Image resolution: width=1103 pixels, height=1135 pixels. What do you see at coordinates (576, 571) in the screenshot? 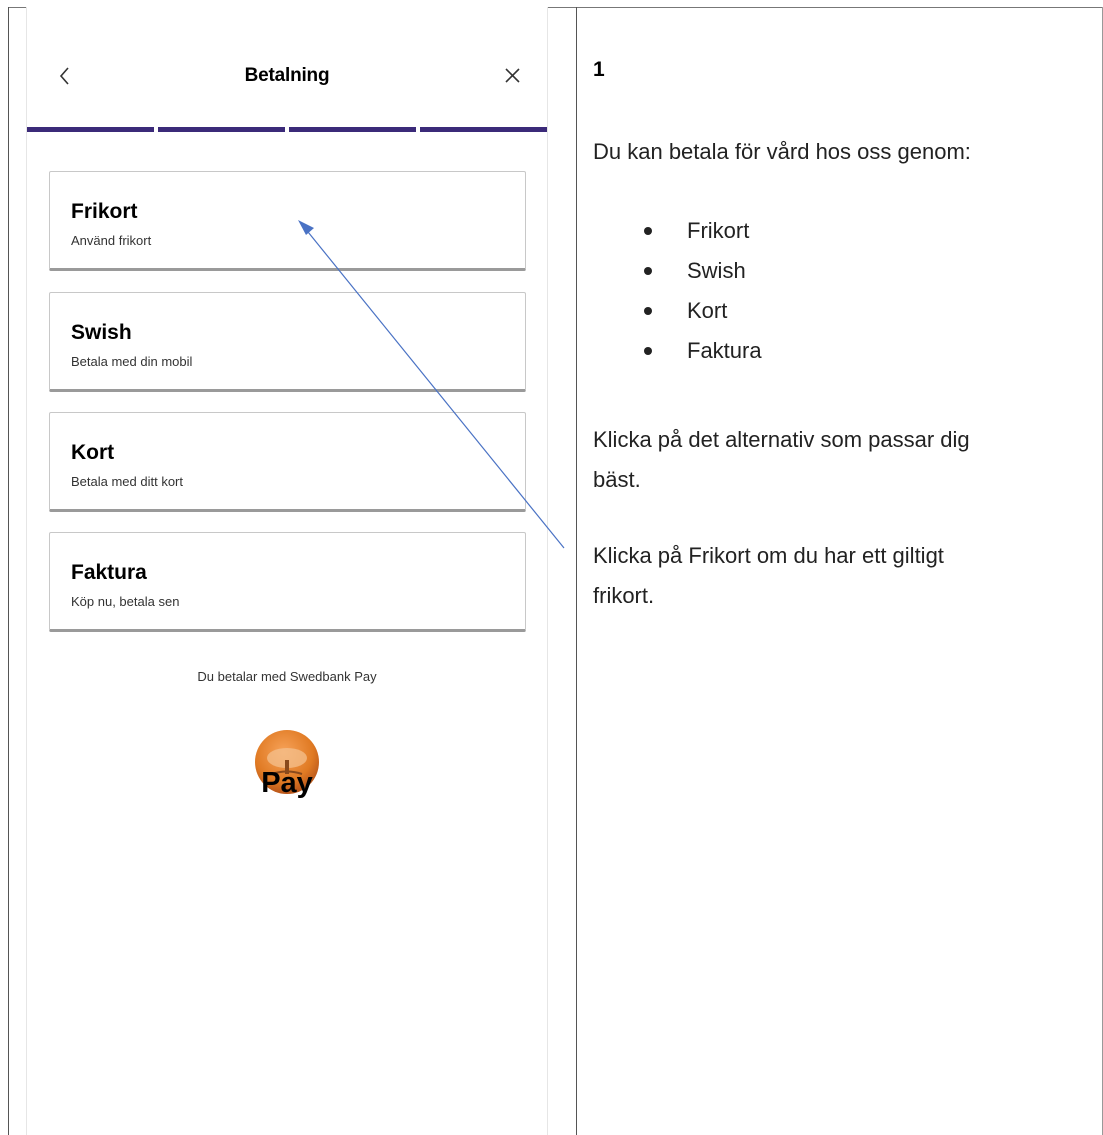
I see `table-column-divider` at bounding box center [576, 571].